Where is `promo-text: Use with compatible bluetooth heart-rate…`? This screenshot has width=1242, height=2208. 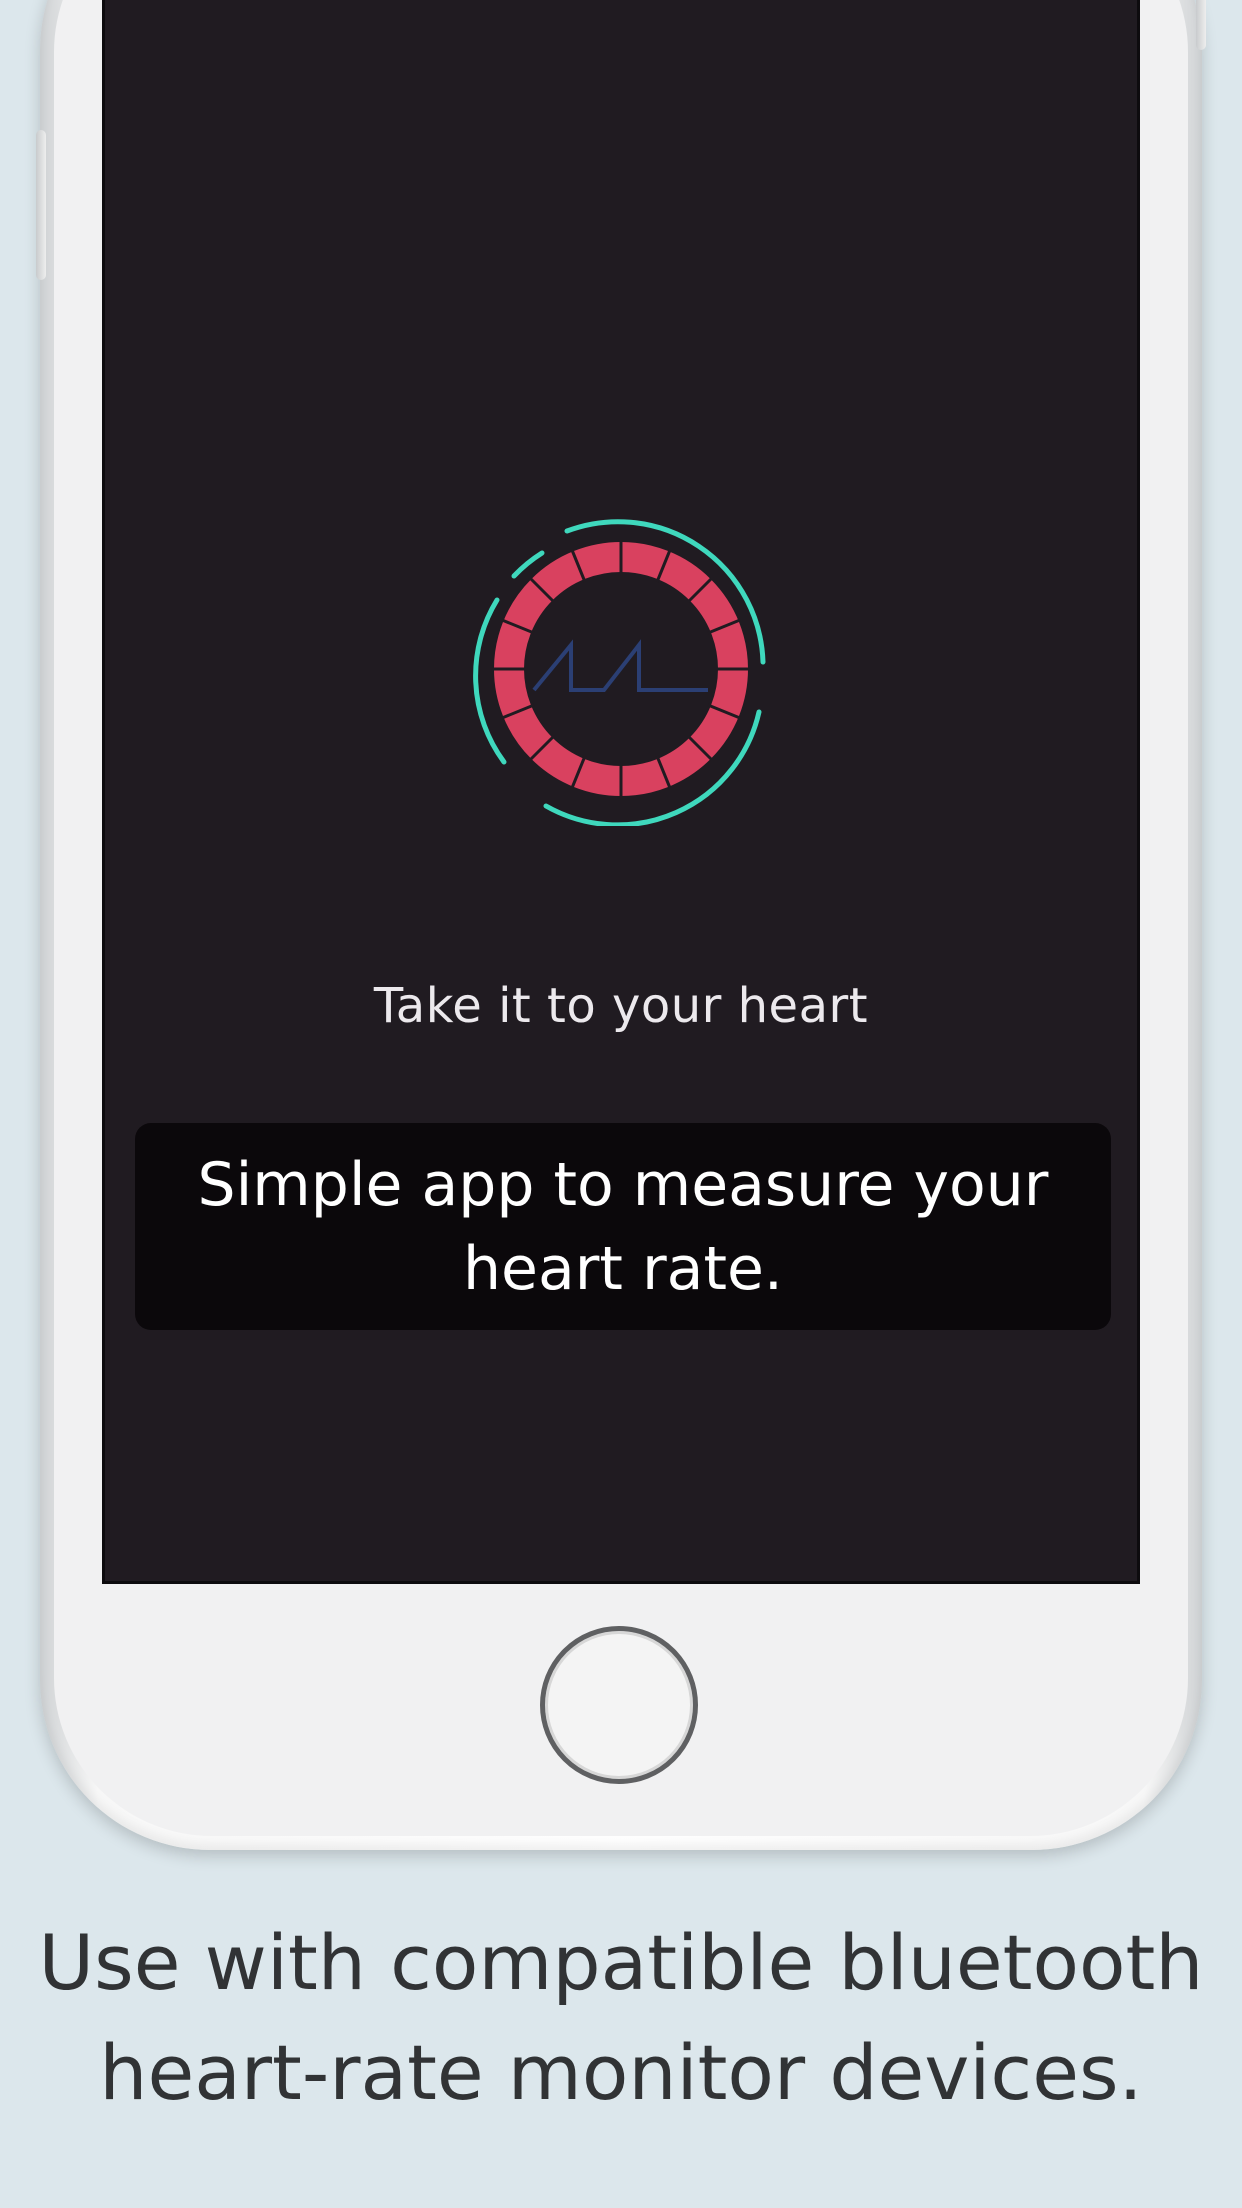
promo-text: Use with compatible bluetooth heart-rate… is located at coordinates (621, 2018).